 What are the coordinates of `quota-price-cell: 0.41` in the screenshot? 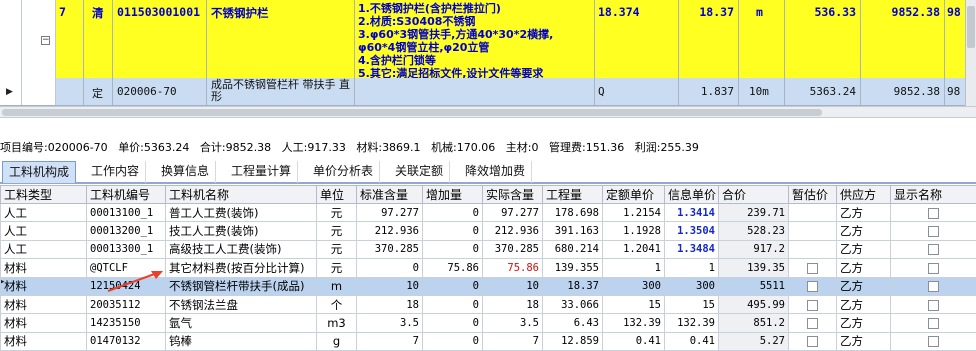 It's located at (633, 341).